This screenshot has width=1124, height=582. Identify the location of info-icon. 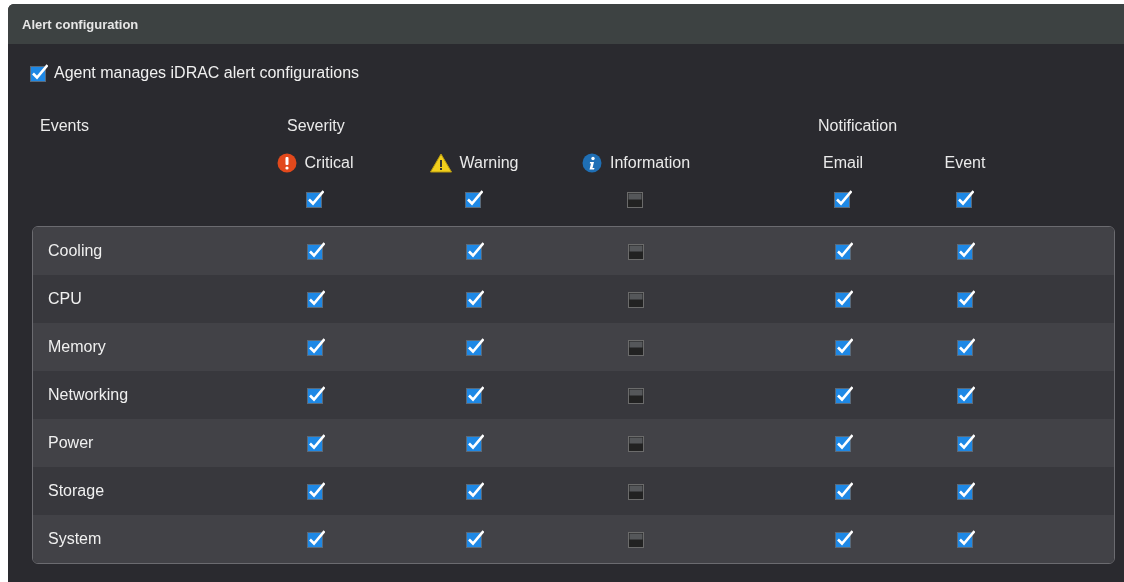
(592, 163).